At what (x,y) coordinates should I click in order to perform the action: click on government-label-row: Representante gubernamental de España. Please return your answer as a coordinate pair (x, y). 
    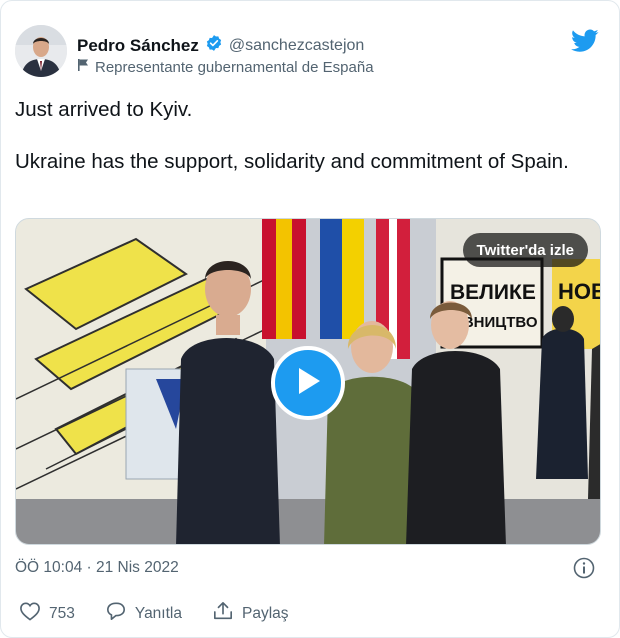
    Looking at the image, I should click on (225, 67).